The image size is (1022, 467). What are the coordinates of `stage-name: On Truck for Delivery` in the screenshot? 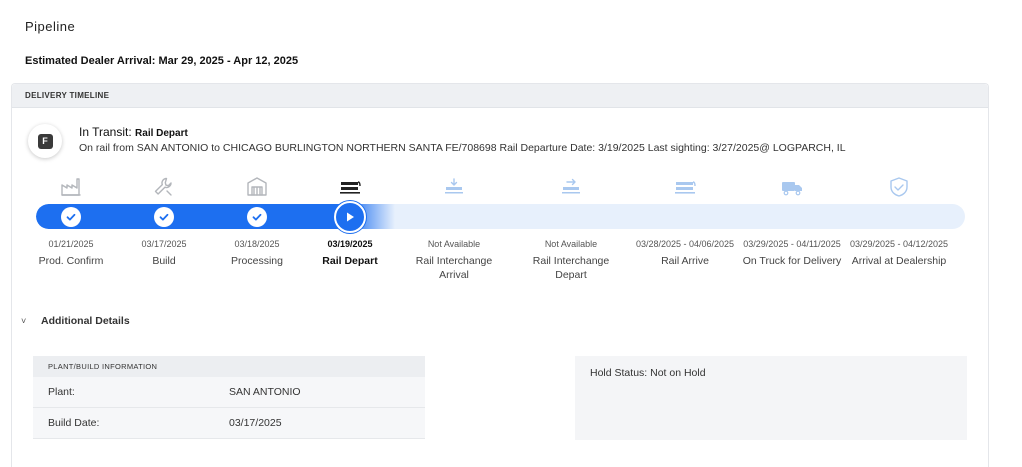 It's located at (792, 261).